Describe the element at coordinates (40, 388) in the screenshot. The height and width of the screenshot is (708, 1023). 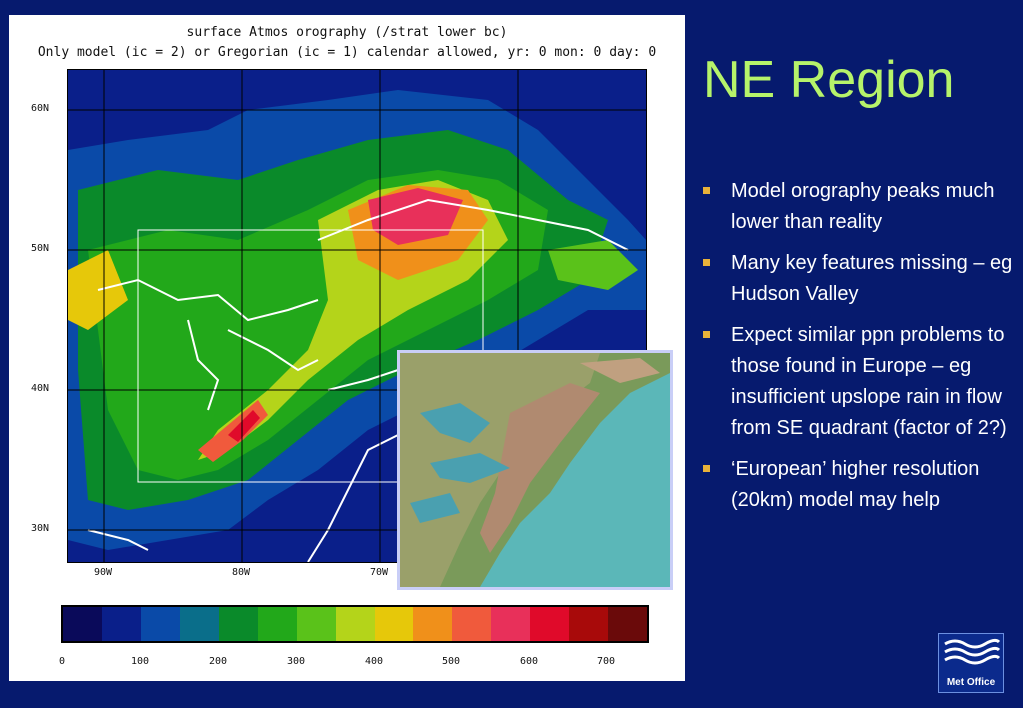
I see `y-tick-label: 40N` at that location.